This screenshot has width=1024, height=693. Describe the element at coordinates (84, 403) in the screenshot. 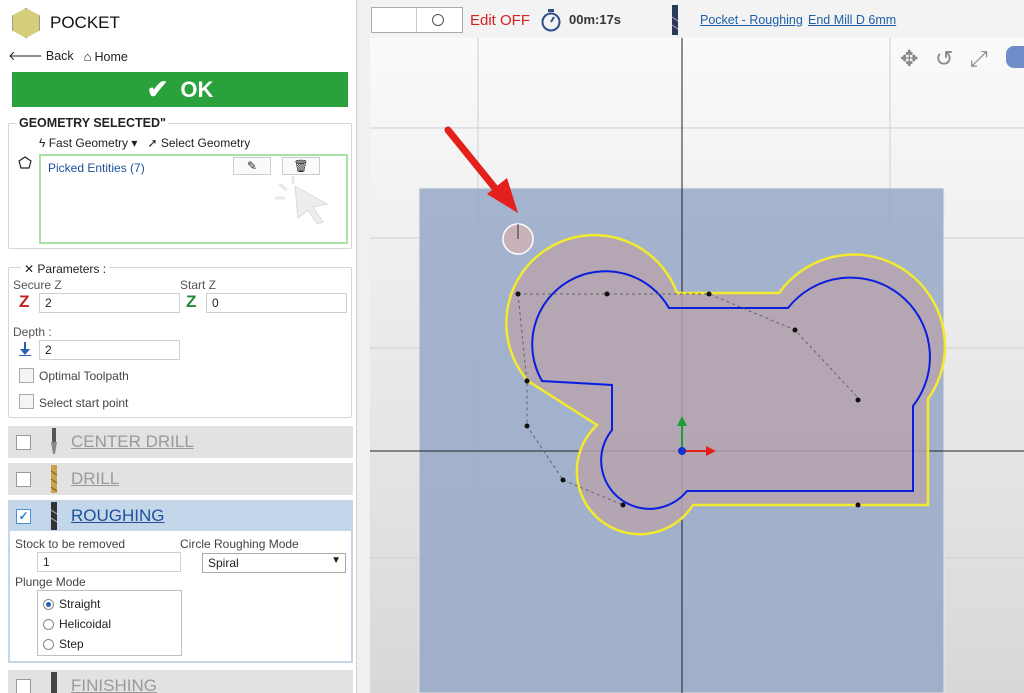

I see `start-point-label: Select start point` at that location.